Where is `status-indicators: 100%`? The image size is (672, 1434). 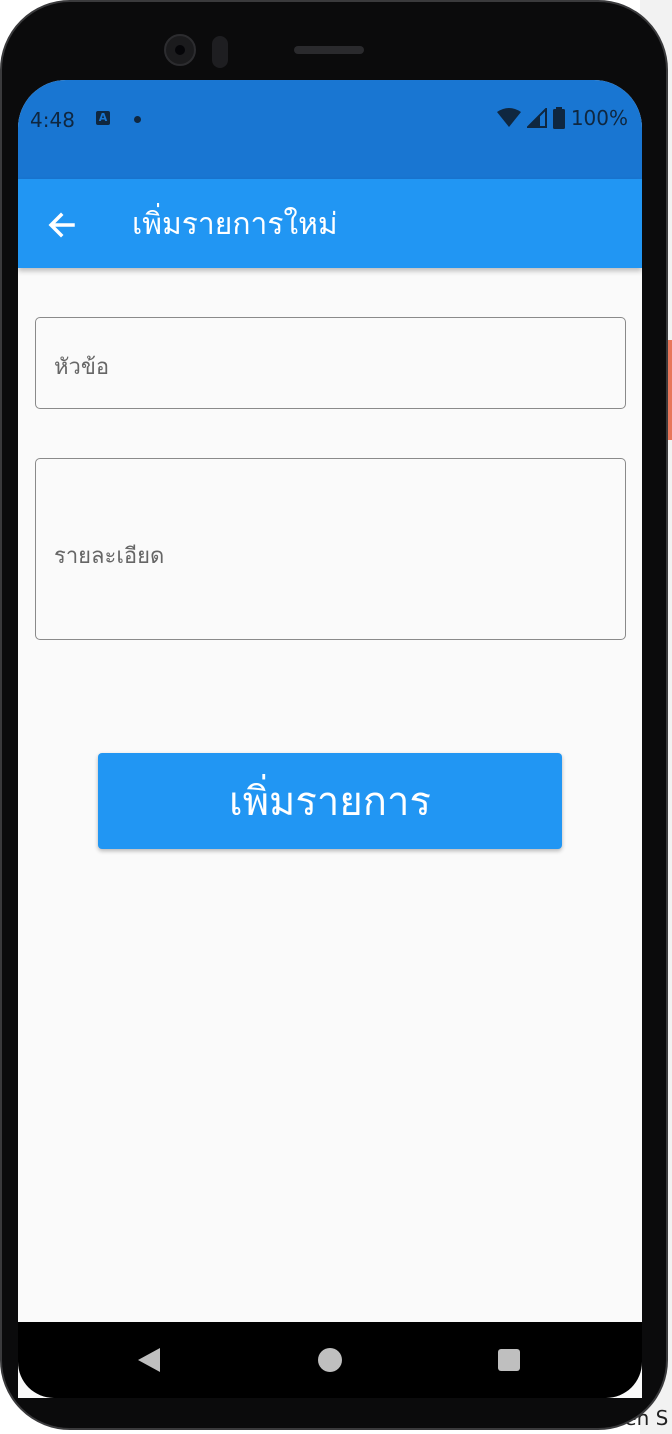 status-indicators: 100% is located at coordinates (562, 118).